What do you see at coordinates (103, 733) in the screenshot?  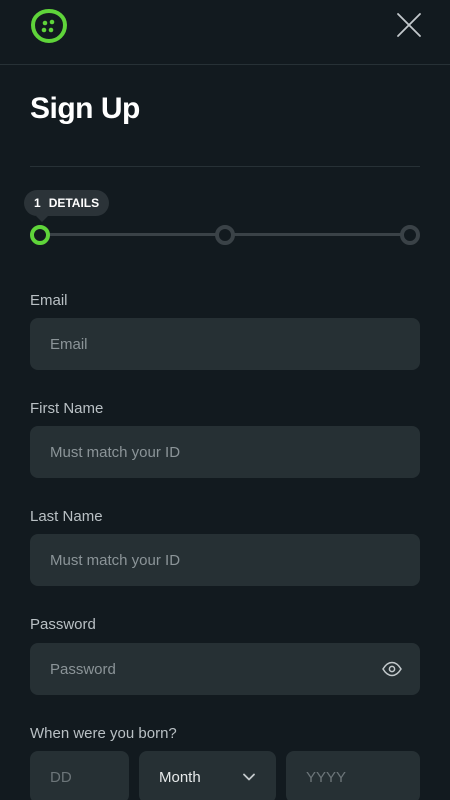 I see `dob-label: When were you born?` at bounding box center [103, 733].